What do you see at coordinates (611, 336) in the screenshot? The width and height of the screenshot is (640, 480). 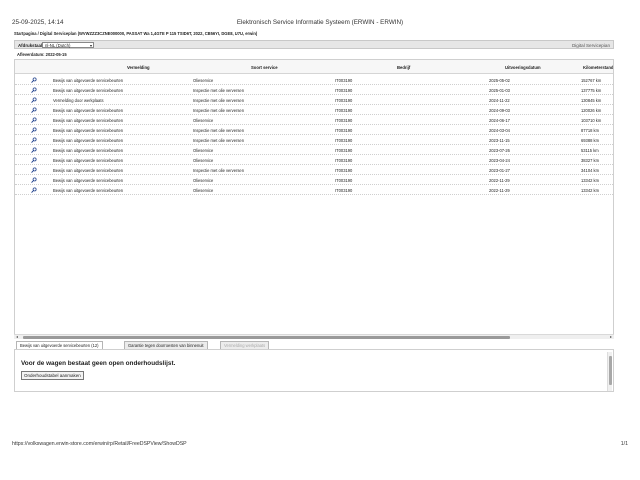 I see `scroll-right-icon: ▸` at bounding box center [611, 336].